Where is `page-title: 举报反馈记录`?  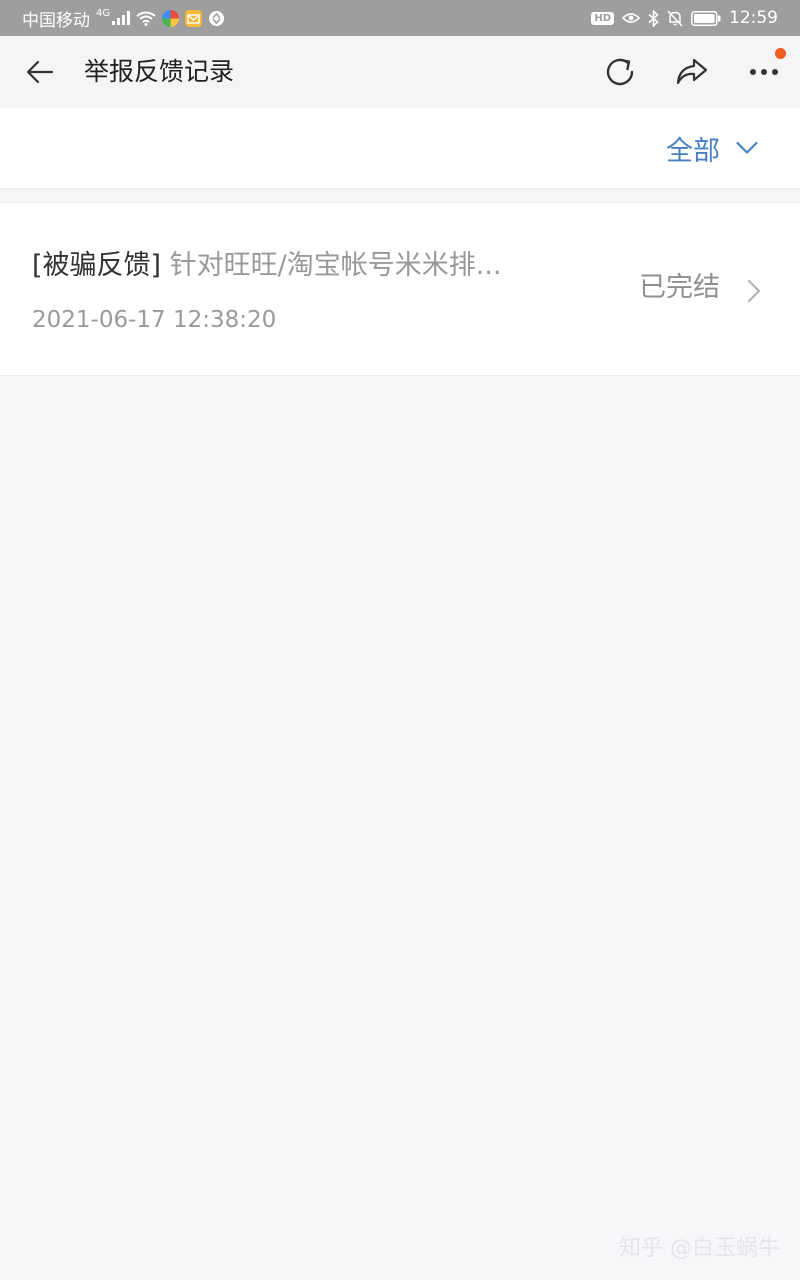
page-title: 举报反馈记录 is located at coordinates (159, 71).